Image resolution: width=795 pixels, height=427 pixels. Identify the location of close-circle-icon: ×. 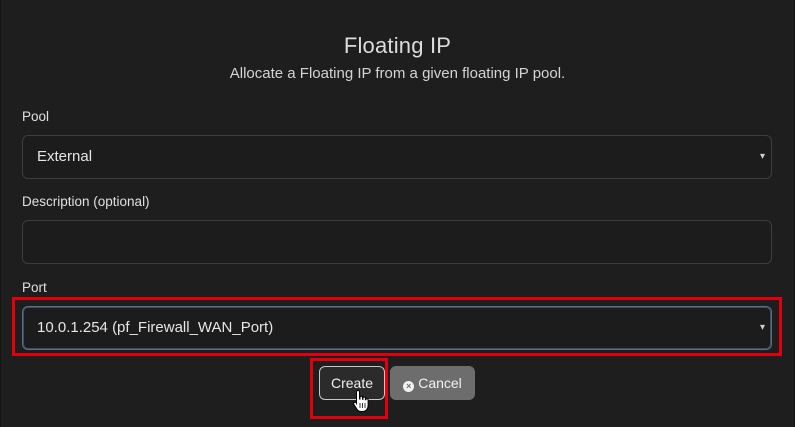
(409, 386).